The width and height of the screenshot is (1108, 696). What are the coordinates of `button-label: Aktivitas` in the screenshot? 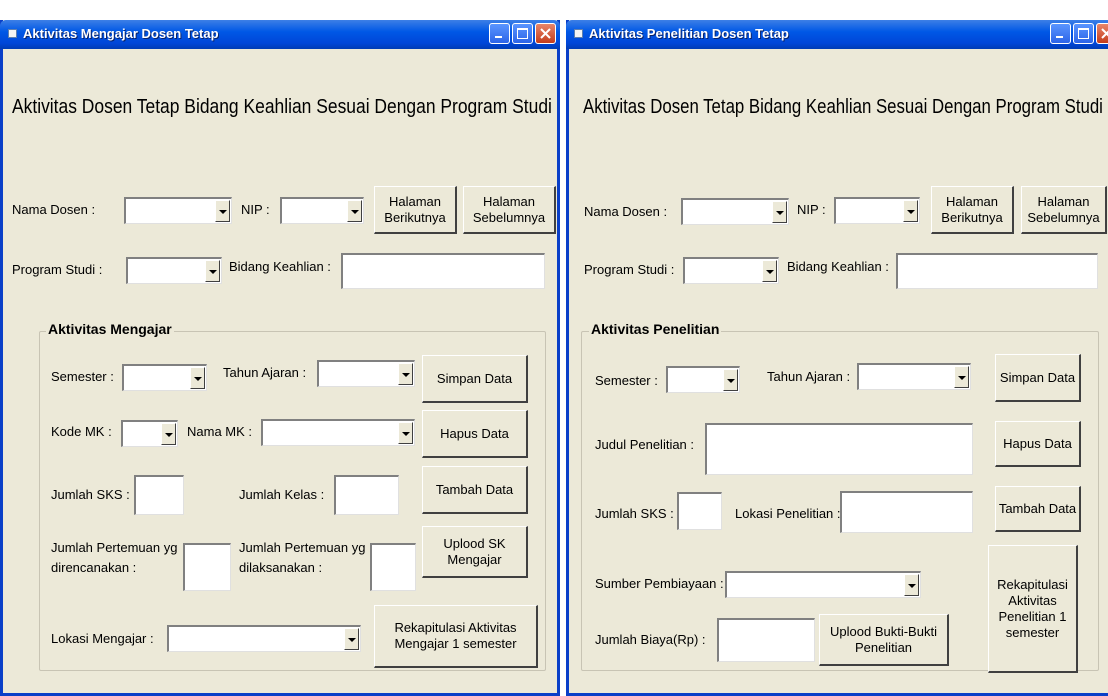 It's located at (1032, 600).